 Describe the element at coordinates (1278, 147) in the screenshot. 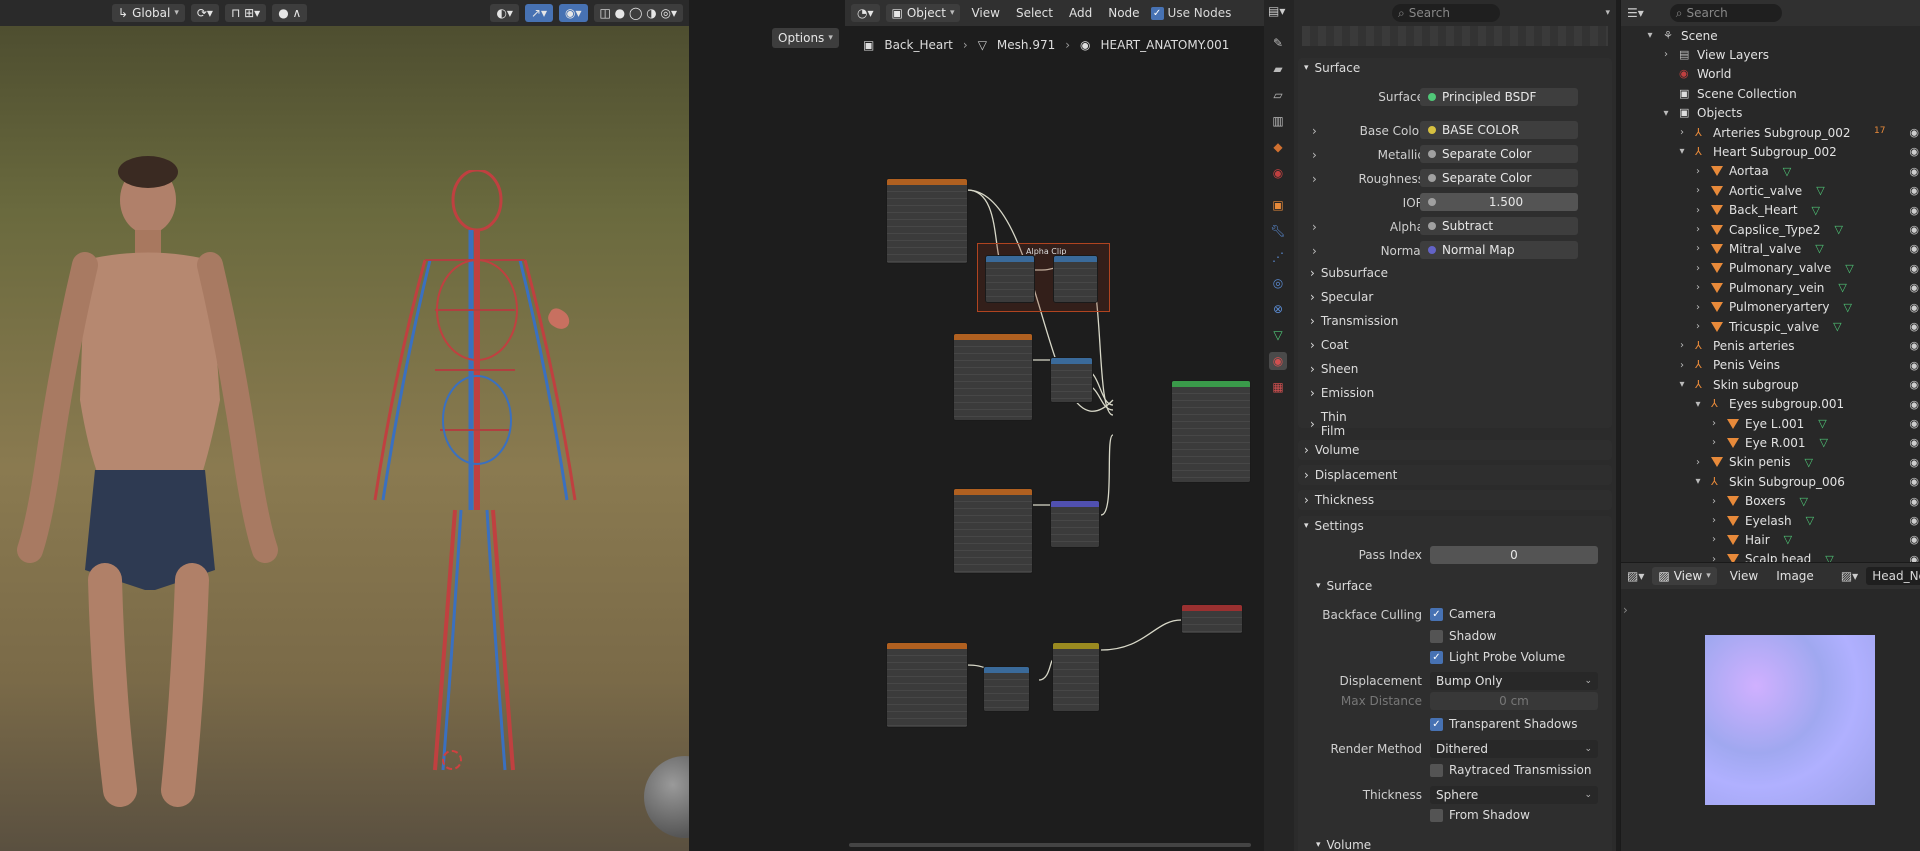

I see `scene-tab-icon: ◆` at that location.